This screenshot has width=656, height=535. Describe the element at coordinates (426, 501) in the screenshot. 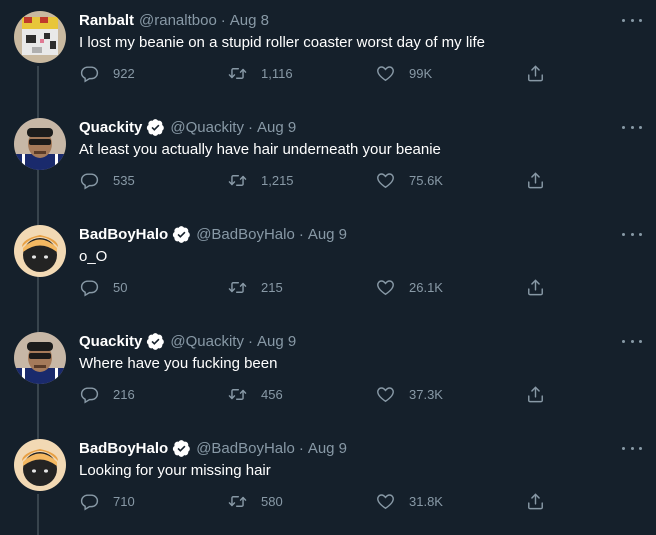

I see `like-count: 31.8K` at that location.